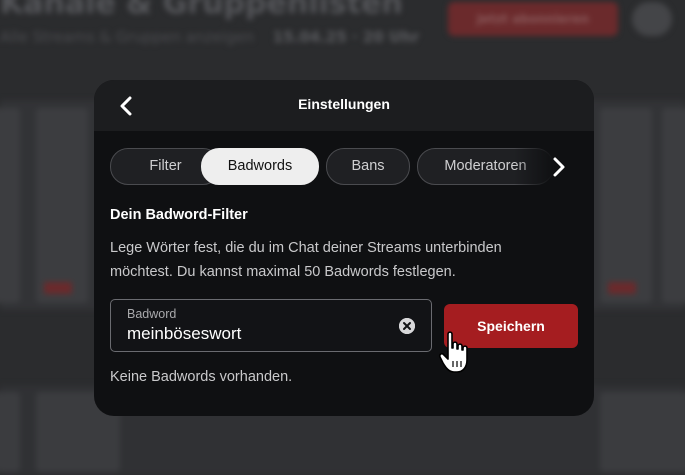  What do you see at coordinates (368, 166) in the screenshot?
I see `tab-bans: Bans` at bounding box center [368, 166].